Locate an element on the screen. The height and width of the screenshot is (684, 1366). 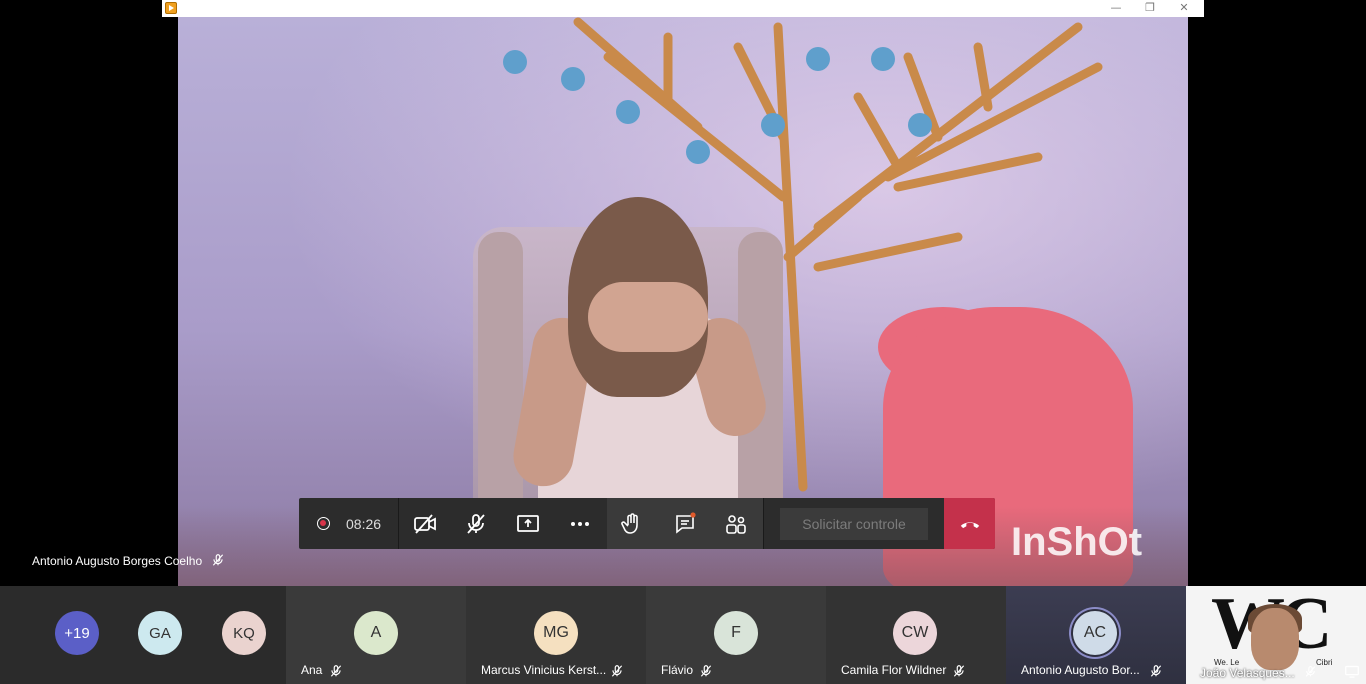
camera-toggle-button is located at coordinates (425, 524).